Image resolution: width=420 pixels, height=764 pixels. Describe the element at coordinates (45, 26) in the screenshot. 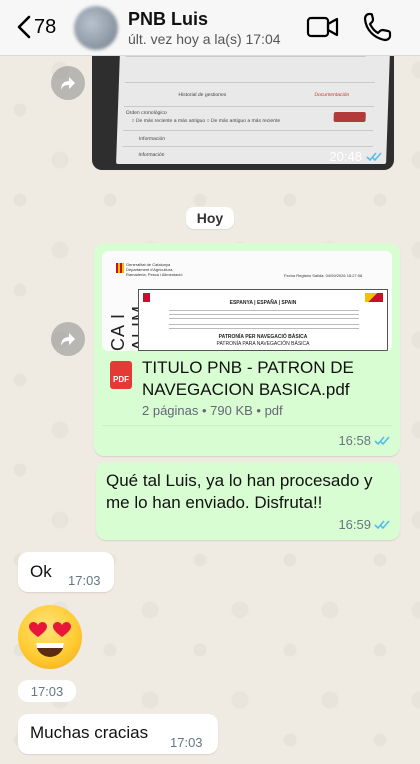

I see `unread-count: 78` at that location.